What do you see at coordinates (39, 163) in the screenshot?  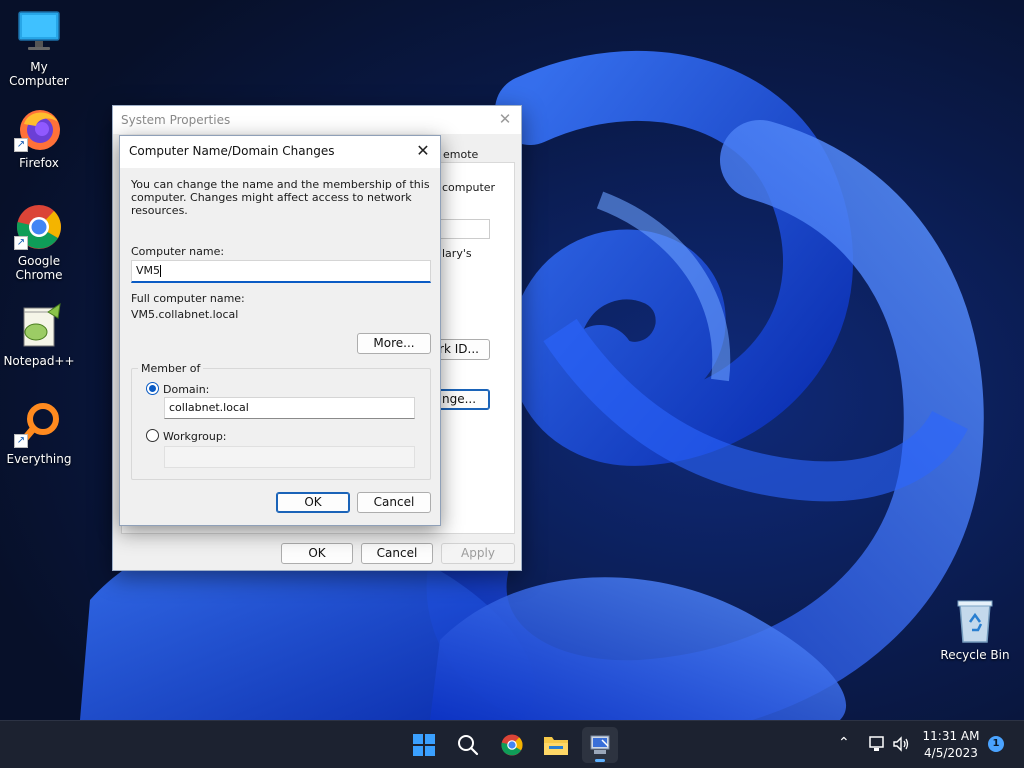 I see `desktop-icon-label: Firefox` at bounding box center [39, 163].